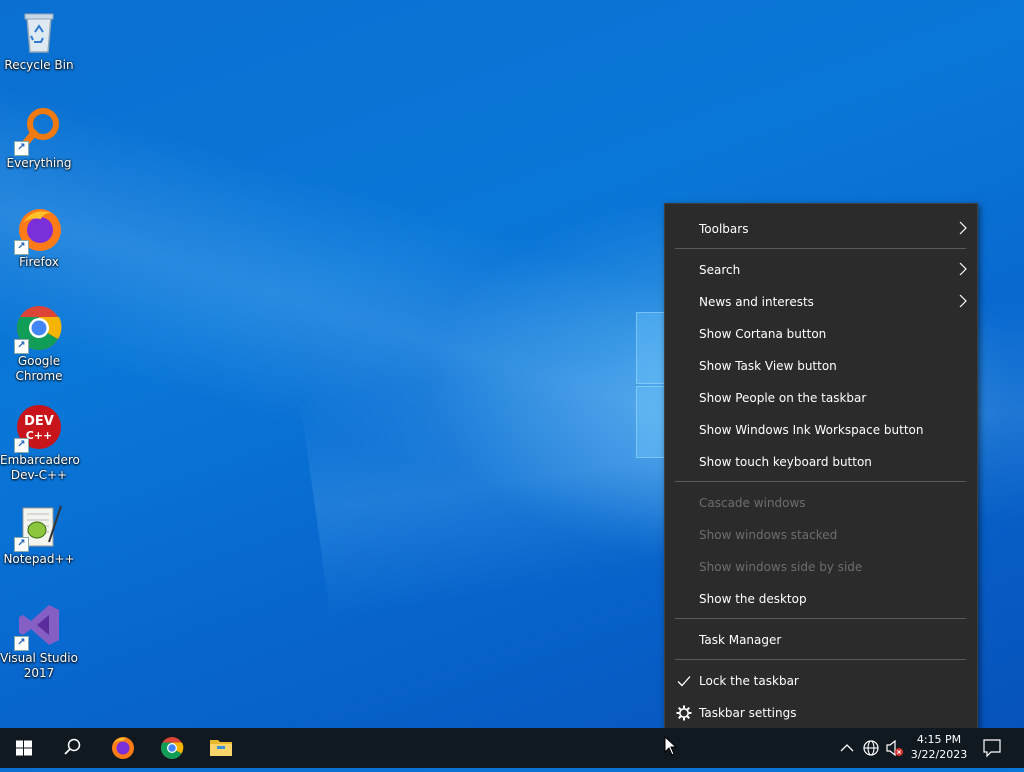 This screenshot has height=772, width=1024. I want to click on start-icon, so click(24, 748).